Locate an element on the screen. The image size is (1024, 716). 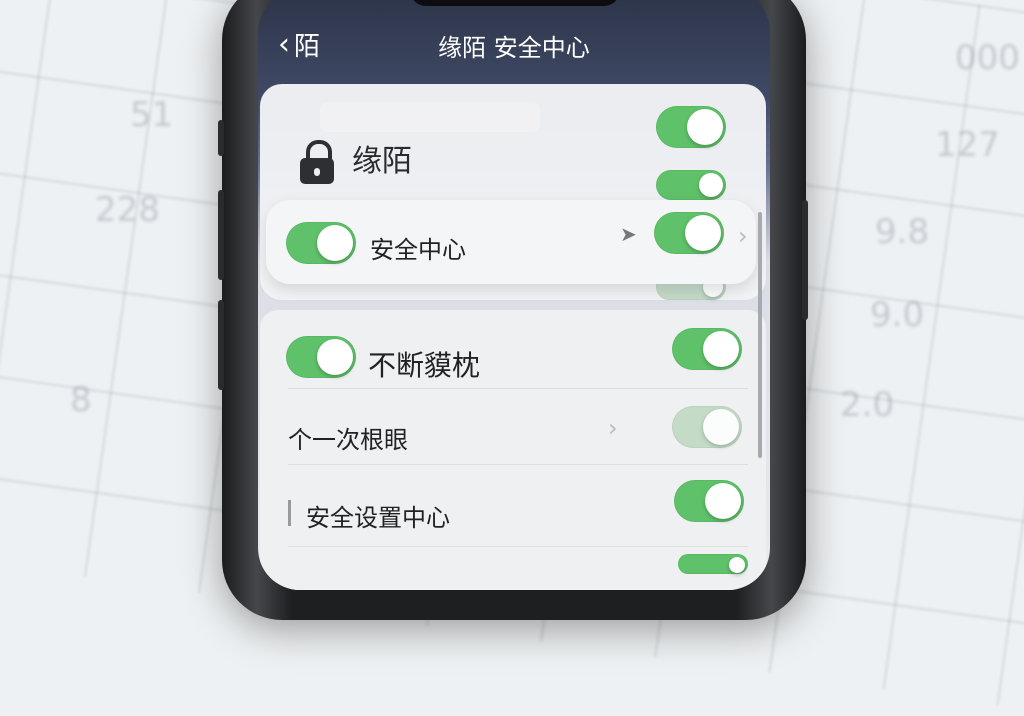
volume-up-button is located at coordinates (221, 235).